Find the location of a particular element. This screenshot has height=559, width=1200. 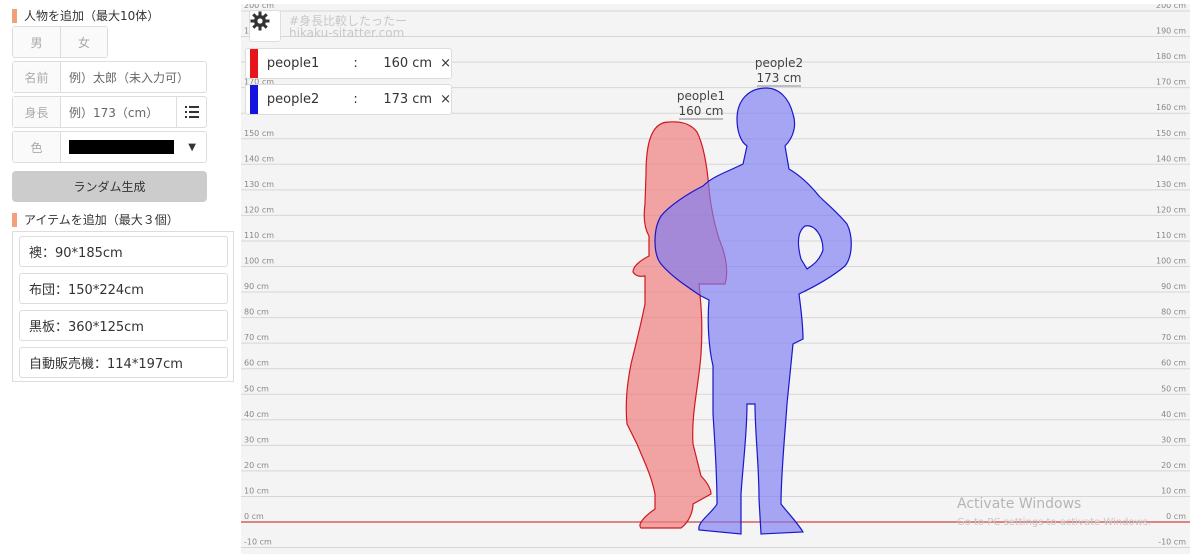

activate-windows-subtitle: Go to PC settings to activate Windows. is located at coordinates (1054, 522).